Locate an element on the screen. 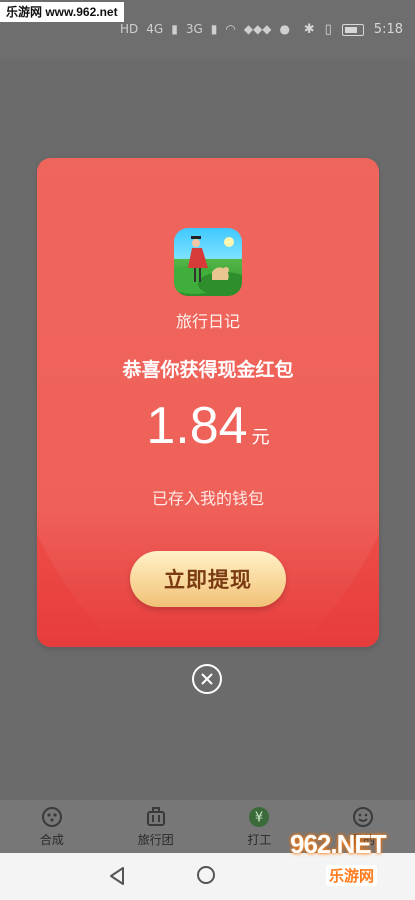 The image size is (415, 900). app-notification-icon: ◆◆◆ is located at coordinates (257, 29).